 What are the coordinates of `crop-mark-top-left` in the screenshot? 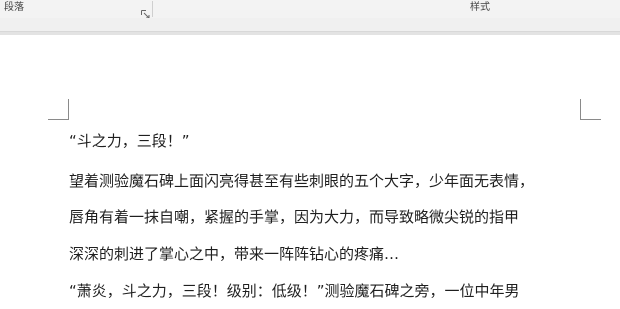 It's located at (58, 109).